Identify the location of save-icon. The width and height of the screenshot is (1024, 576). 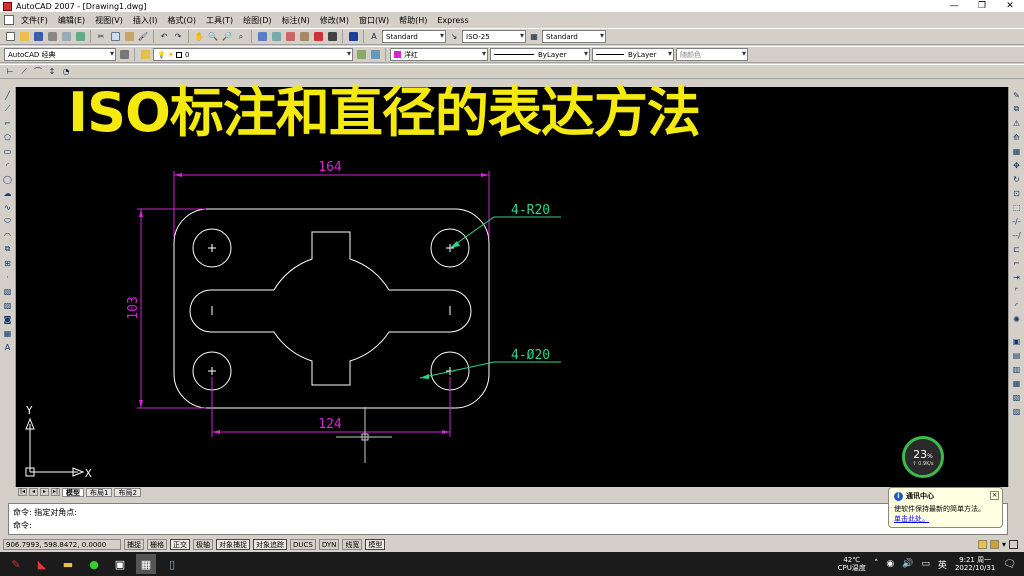
(38, 37).